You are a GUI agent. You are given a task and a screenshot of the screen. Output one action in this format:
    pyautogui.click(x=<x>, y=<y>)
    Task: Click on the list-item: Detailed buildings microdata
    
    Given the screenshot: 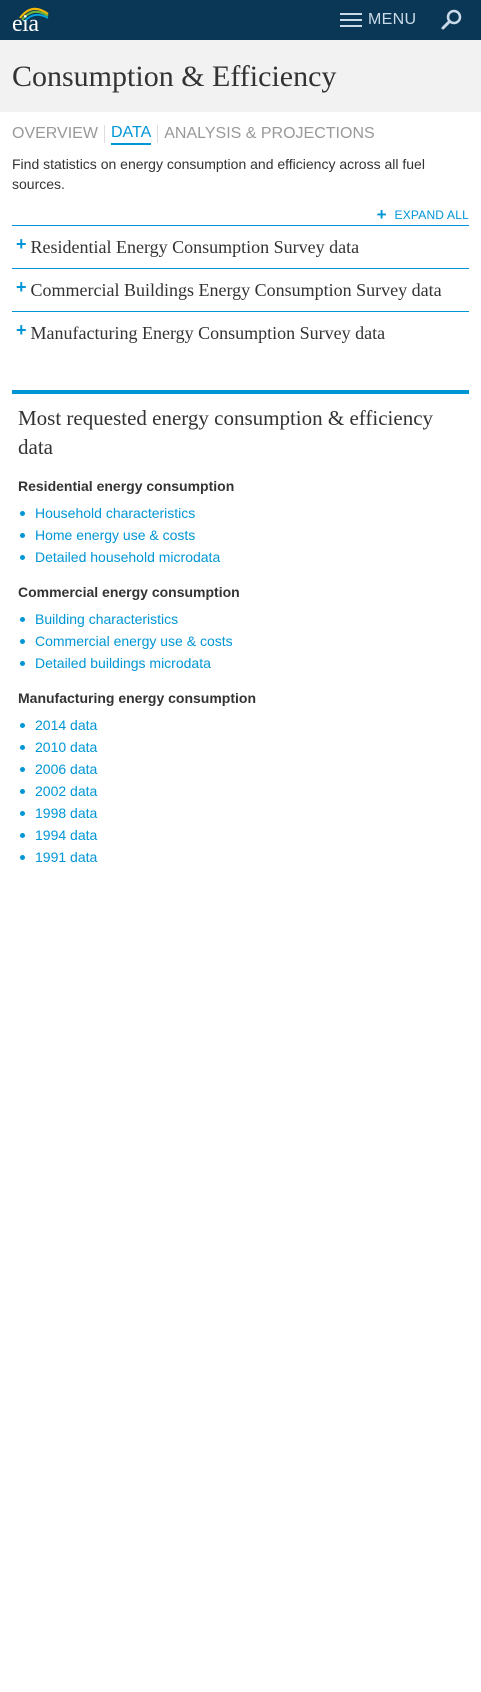 What is the action you would take?
    pyautogui.click(x=240, y=663)
    